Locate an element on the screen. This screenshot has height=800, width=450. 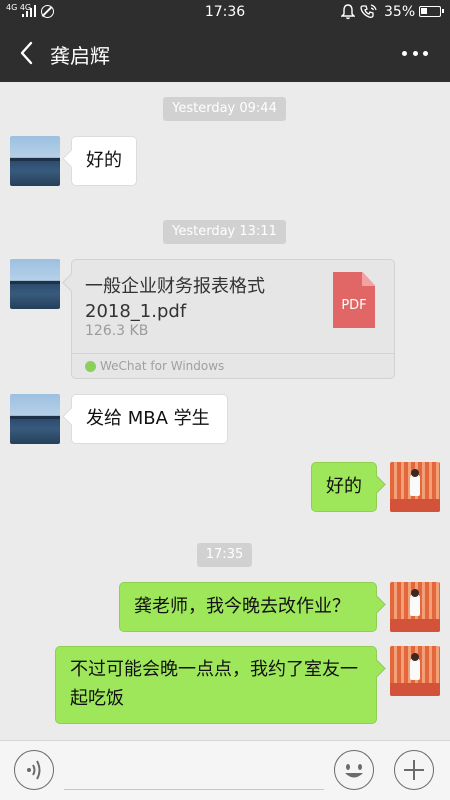
file-name: 一般企业财务报表格式2018_1.pdf is located at coordinates (175, 299).